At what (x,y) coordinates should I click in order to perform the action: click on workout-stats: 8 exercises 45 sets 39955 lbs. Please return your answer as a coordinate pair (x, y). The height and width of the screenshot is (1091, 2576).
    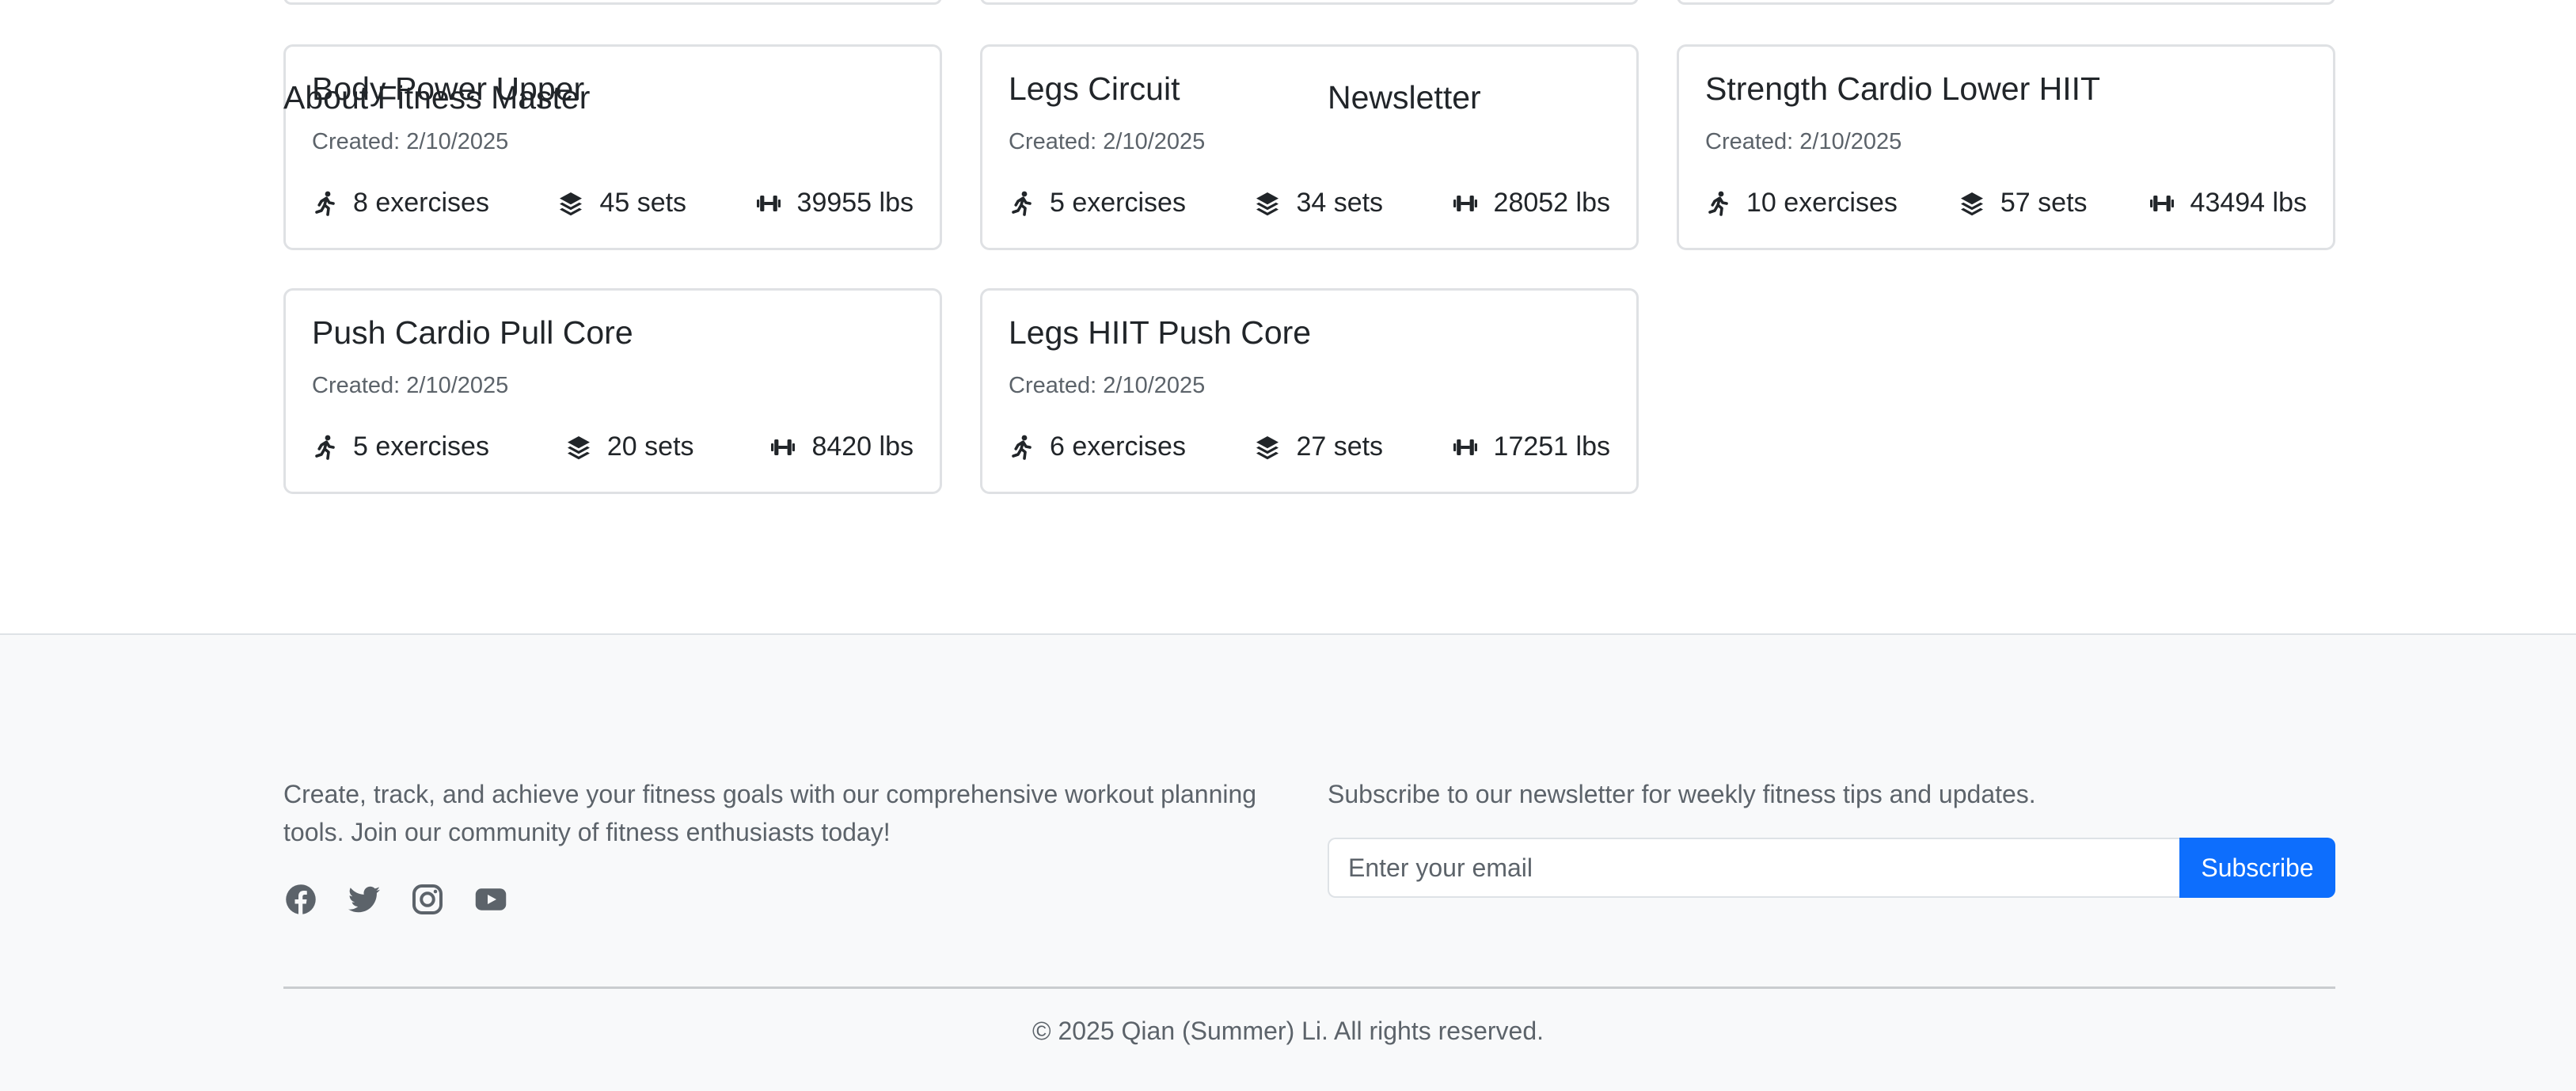
    Looking at the image, I should click on (613, 203).